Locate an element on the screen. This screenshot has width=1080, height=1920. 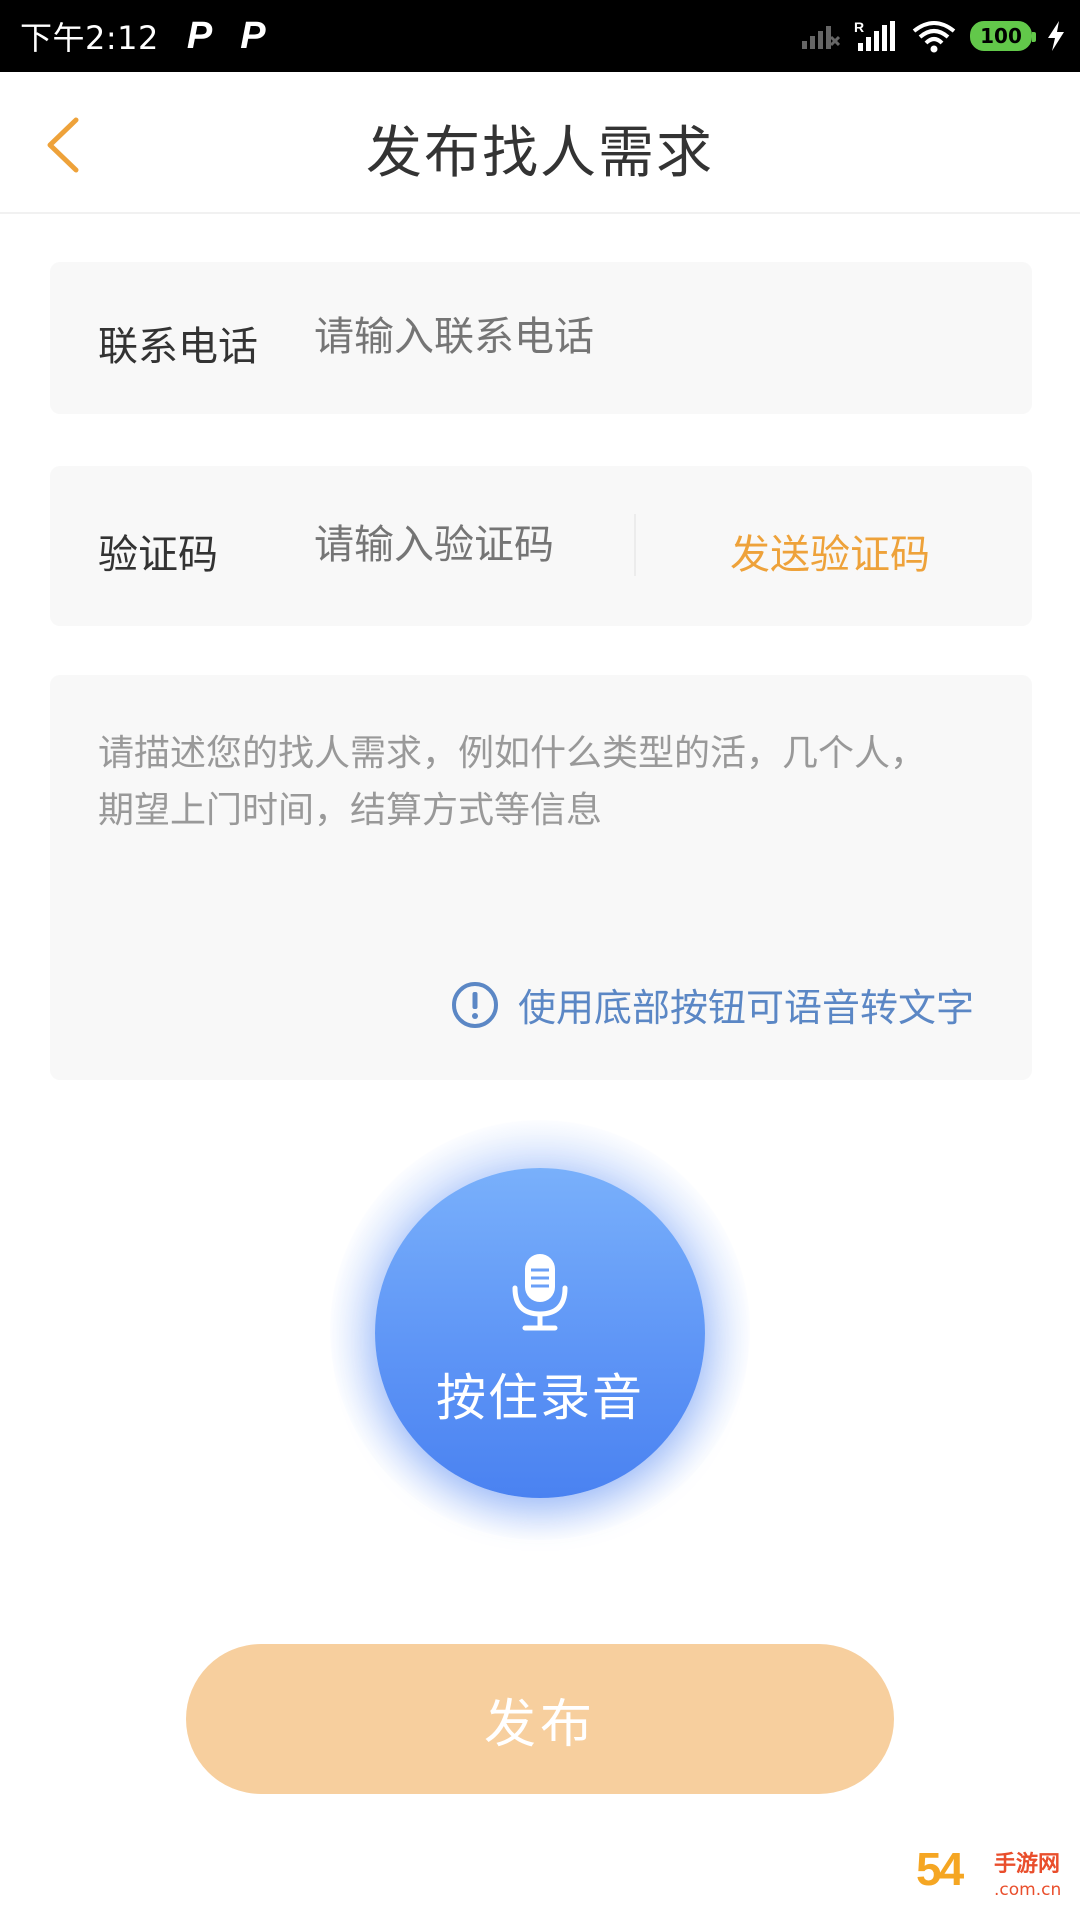
code-field-row: 验证码 发送验证码 is located at coordinates (541, 546).